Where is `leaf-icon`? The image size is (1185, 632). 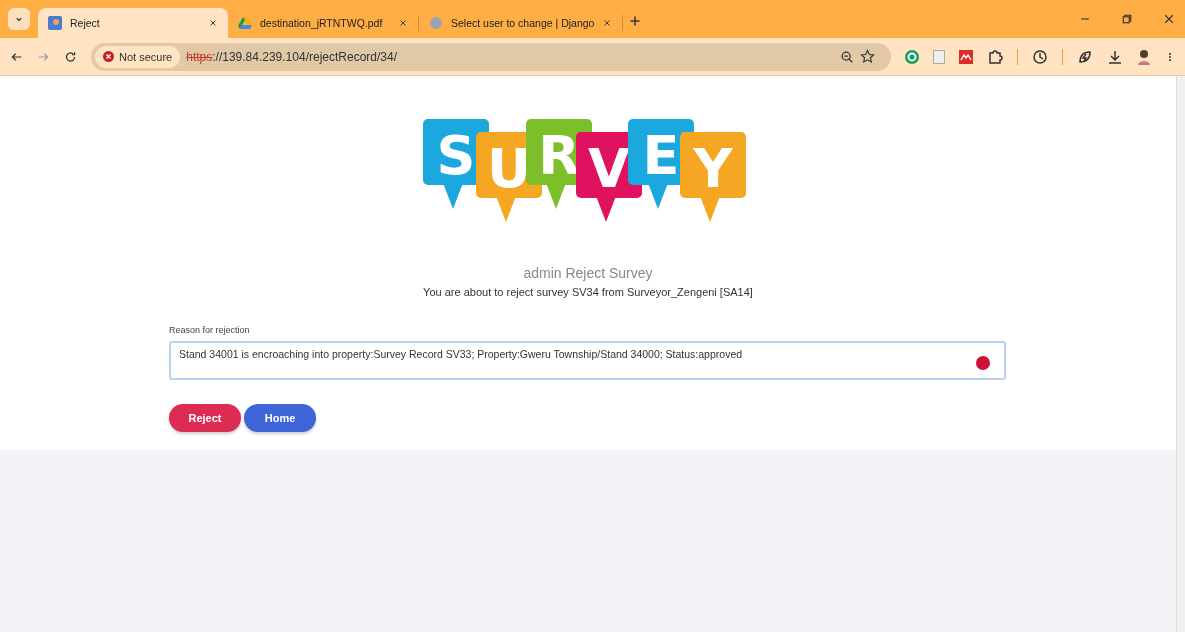 leaf-icon is located at coordinates (1085, 56).